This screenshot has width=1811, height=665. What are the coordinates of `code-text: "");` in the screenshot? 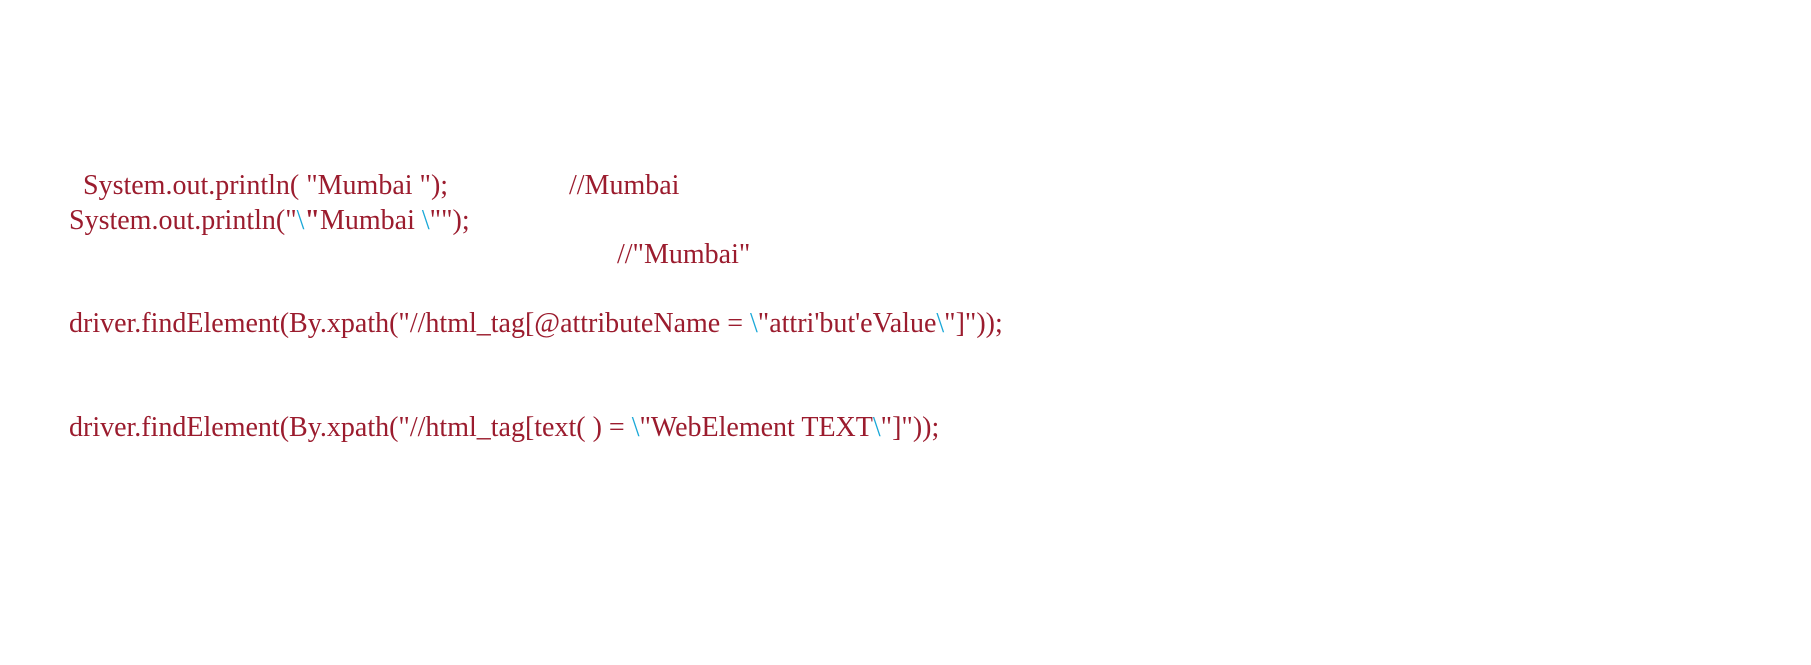 It's located at (449, 220).